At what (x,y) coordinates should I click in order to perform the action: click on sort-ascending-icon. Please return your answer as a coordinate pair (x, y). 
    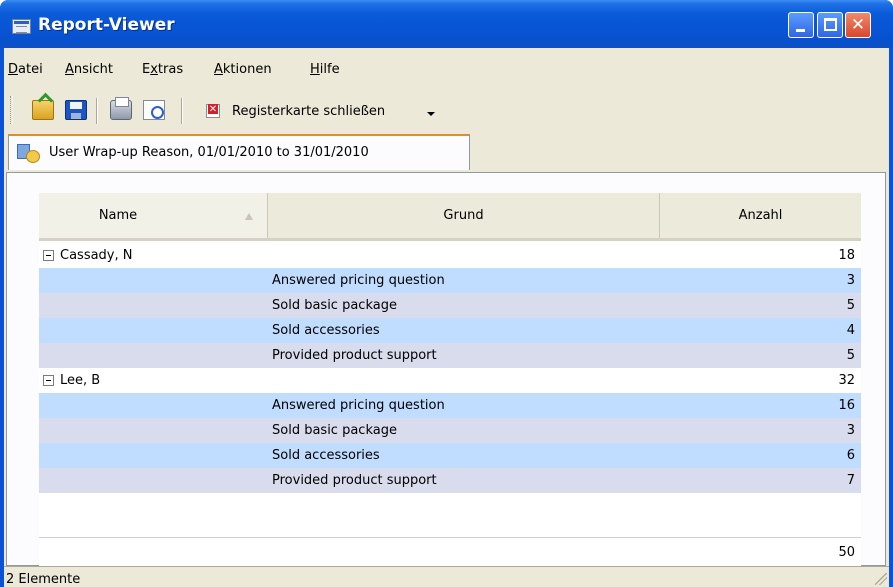
    Looking at the image, I should click on (249, 216).